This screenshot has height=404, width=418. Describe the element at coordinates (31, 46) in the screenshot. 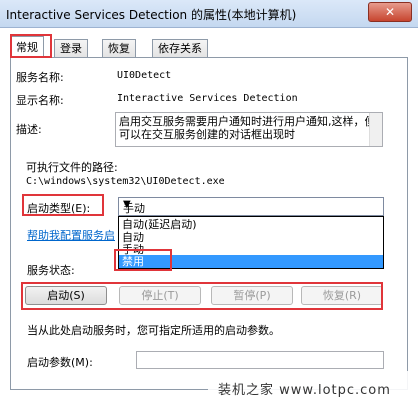

I see `tab-highlight-box` at that location.